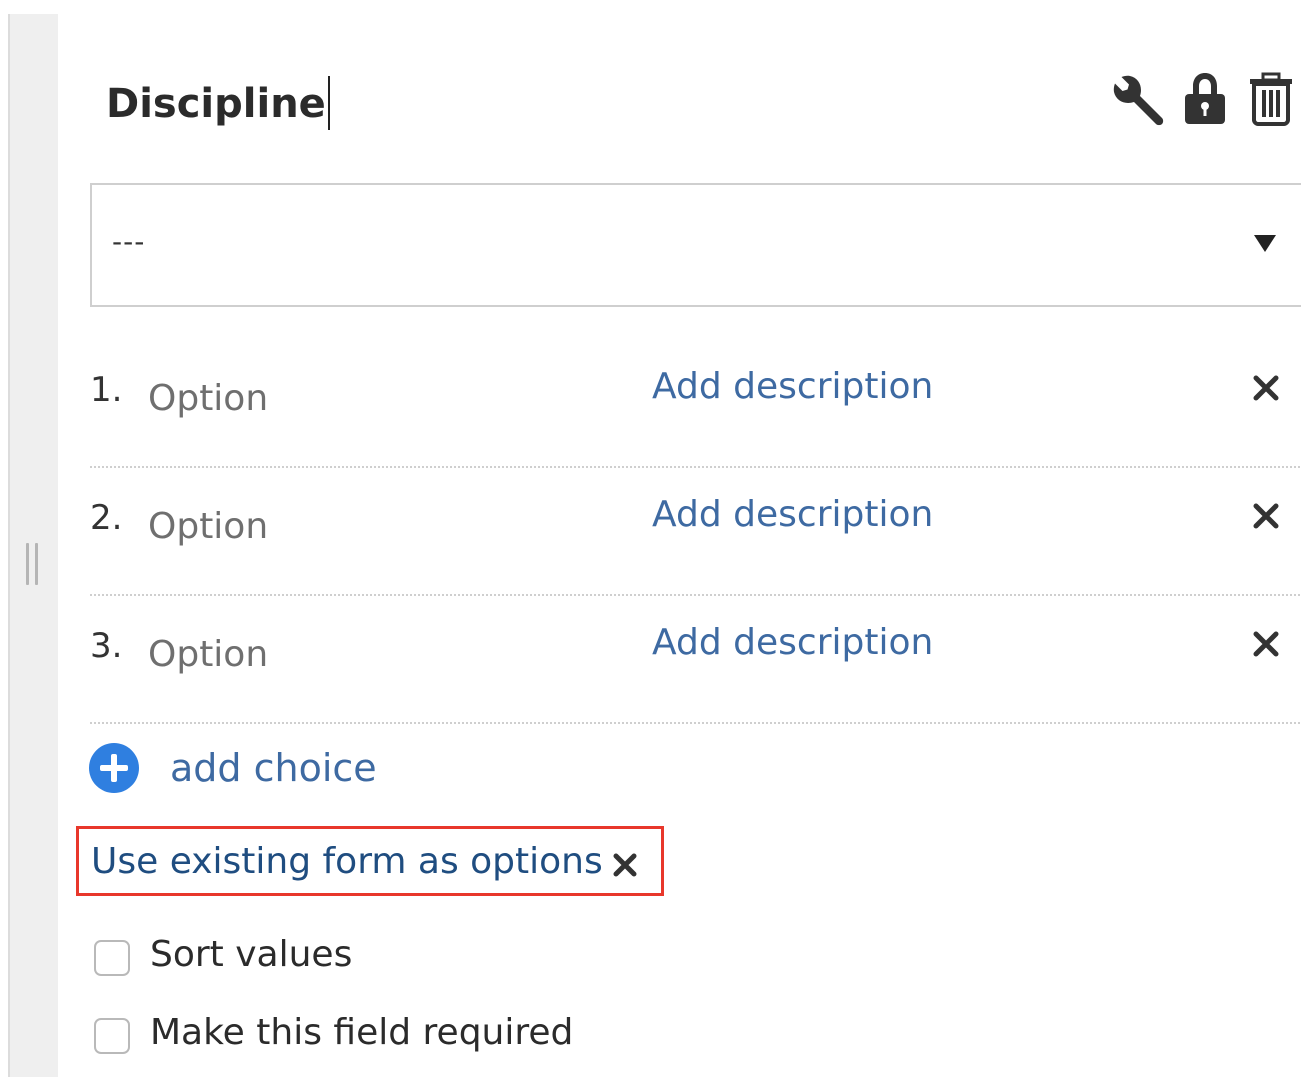 This screenshot has width=1301, height=1077. I want to click on choice-row: 2. Add description, so click(695, 532).